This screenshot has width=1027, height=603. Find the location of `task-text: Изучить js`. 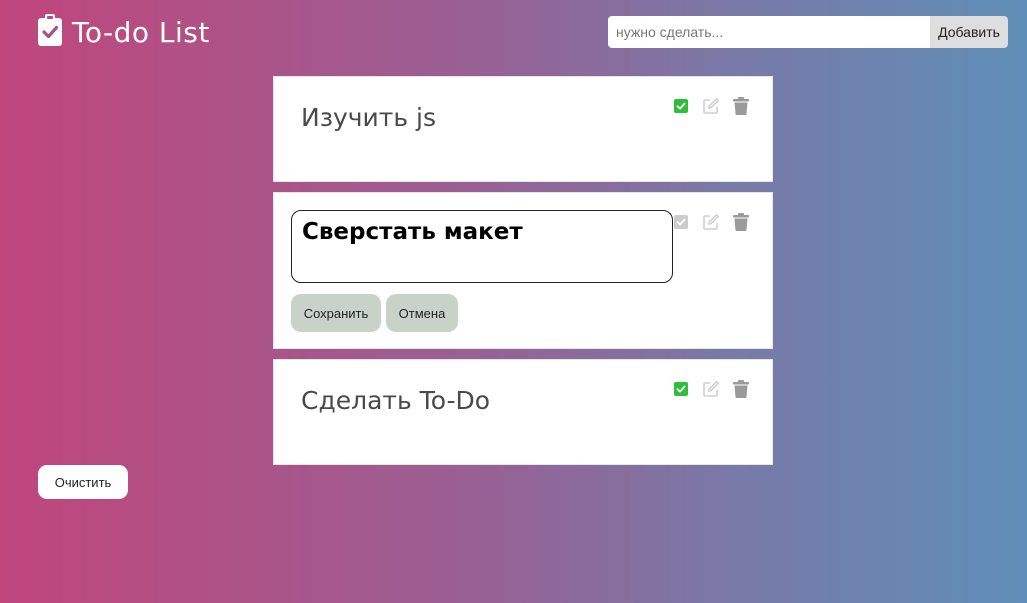

task-text: Изучить js is located at coordinates (369, 117).